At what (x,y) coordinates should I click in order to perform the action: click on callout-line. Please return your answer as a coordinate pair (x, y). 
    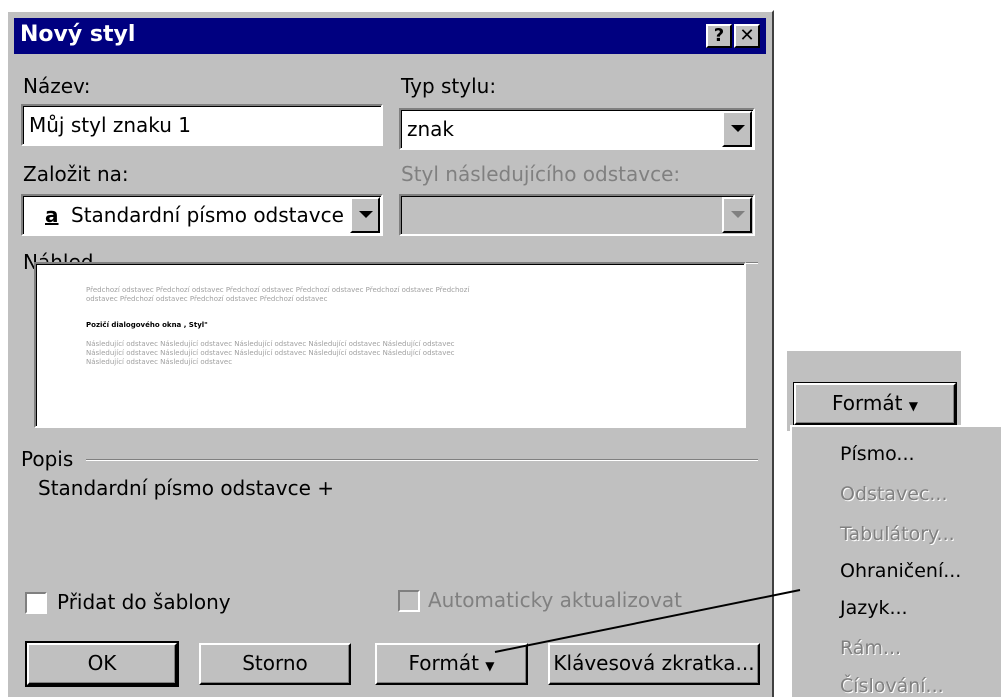
    Looking at the image, I should click on (647, 621).